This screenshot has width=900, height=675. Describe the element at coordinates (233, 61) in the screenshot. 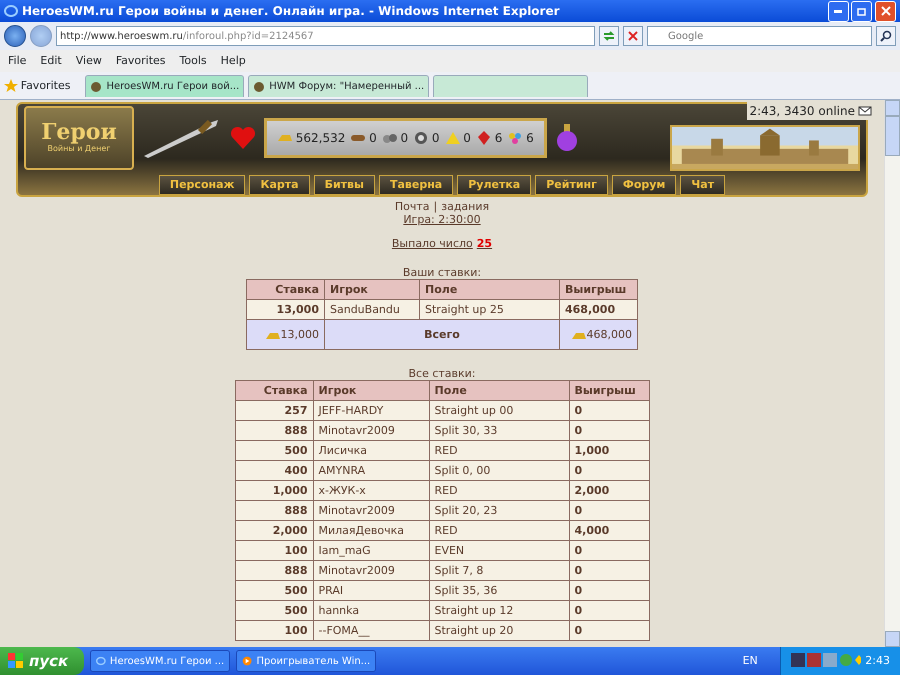

I see `menu-item: Help` at that location.